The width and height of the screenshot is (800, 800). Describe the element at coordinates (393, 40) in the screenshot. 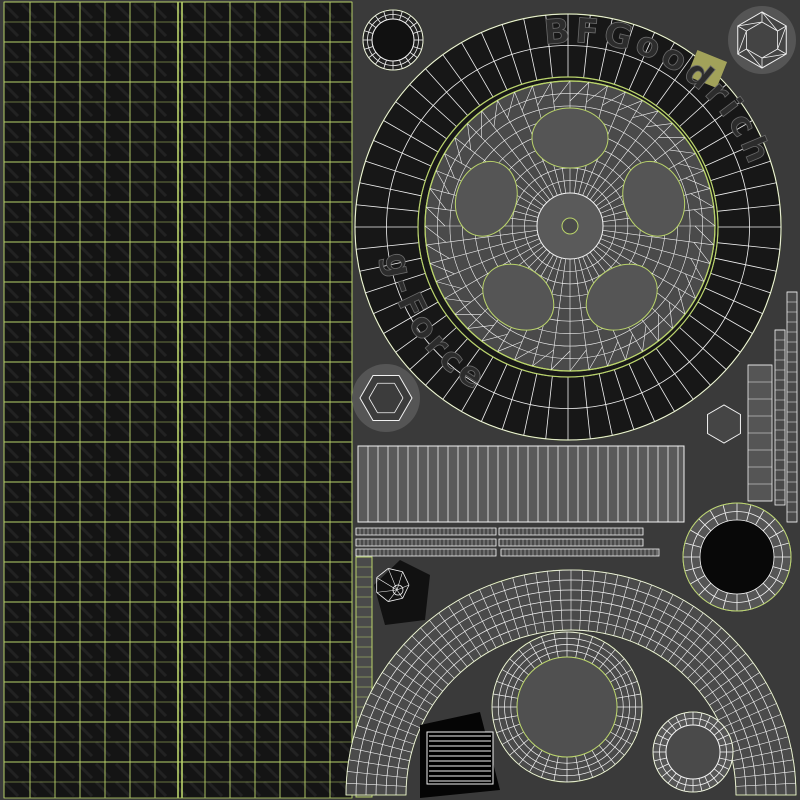

I see `small-circle-top-left` at that location.